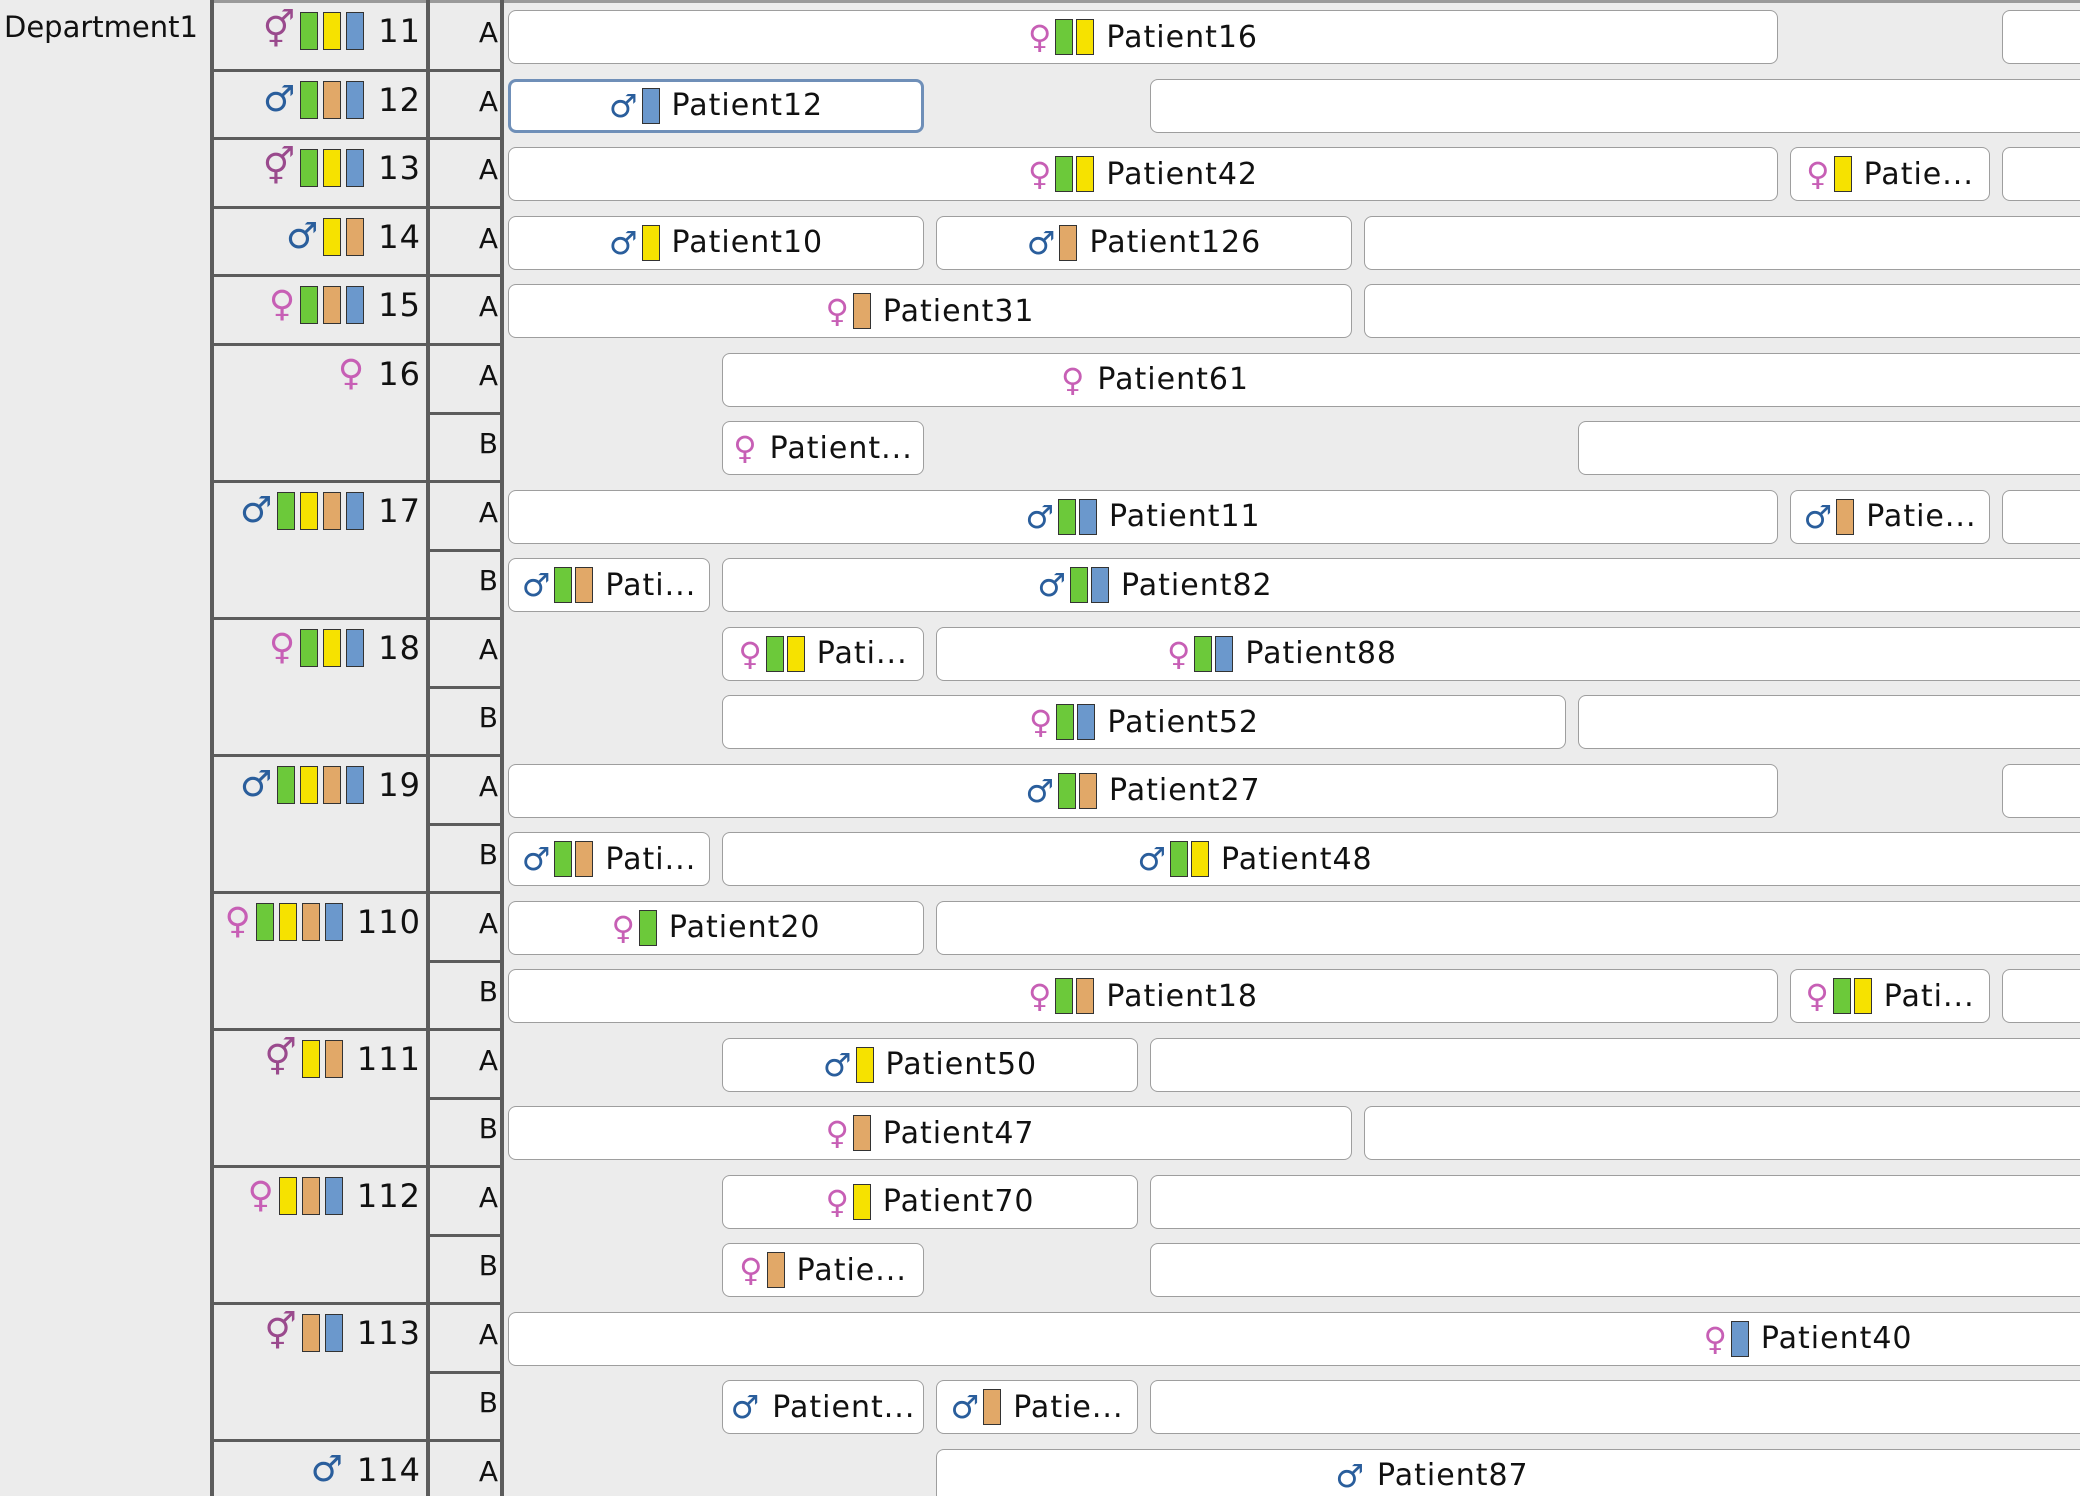 This screenshot has width=2080, height=1496. What do you see at coordinates (958, 1201) in the screenshot?
I see `patient-name: Patient70` at bounding box center [958, 1201].